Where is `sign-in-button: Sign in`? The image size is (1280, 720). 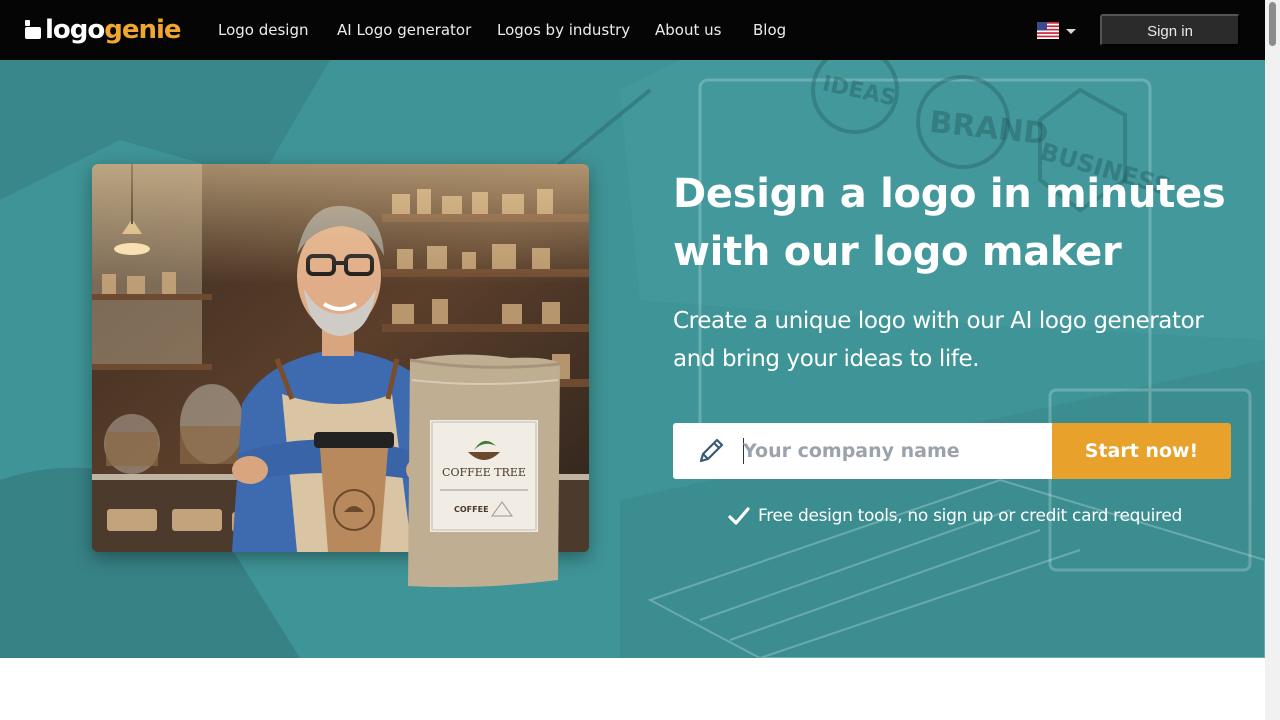
sign-in-button: Sign in is located at coordinates (1170, 30).